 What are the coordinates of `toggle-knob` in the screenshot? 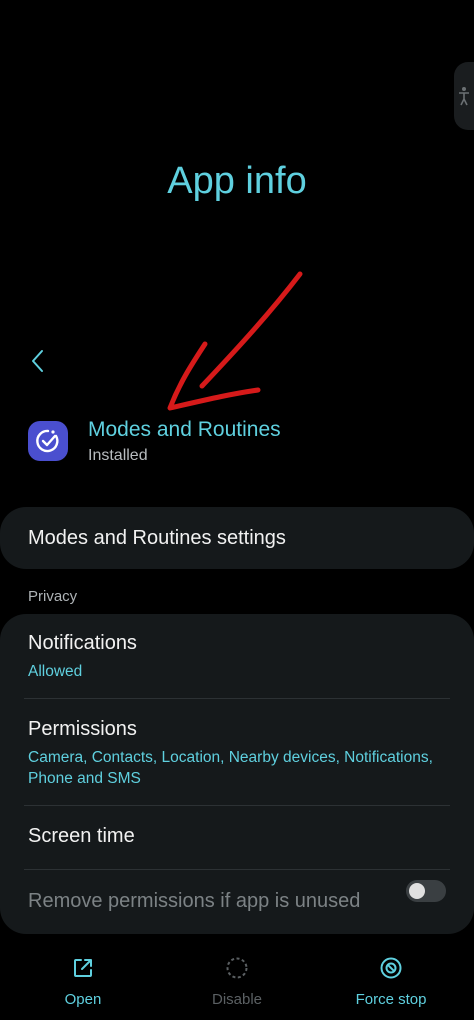 It's located at (417, 891).